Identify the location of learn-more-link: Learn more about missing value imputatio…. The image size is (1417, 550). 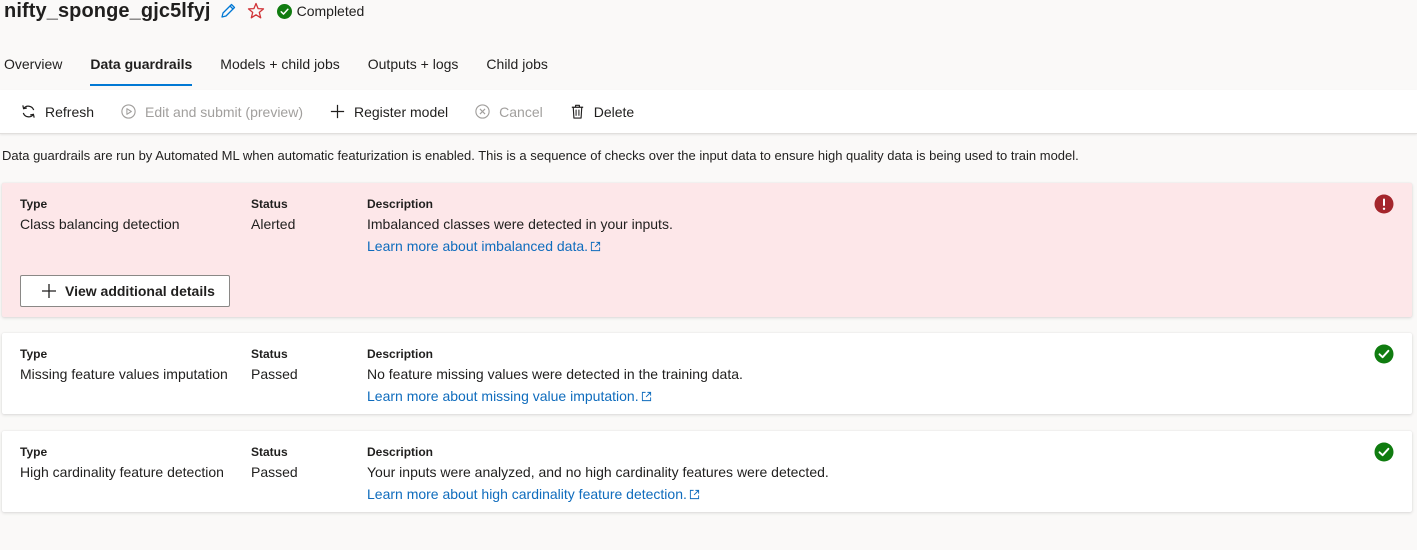
(509, 396).